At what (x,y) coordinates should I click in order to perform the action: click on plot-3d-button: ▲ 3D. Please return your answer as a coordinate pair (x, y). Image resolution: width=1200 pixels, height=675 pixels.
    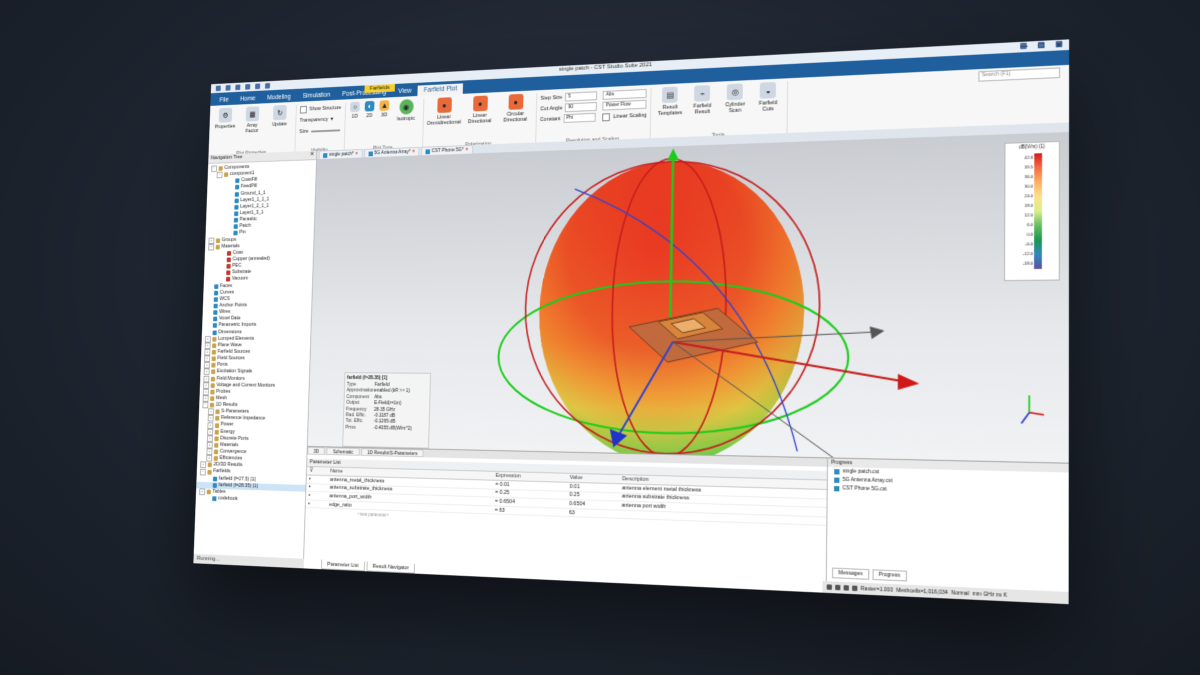
    Looking at the image, I should click on (384, 123).